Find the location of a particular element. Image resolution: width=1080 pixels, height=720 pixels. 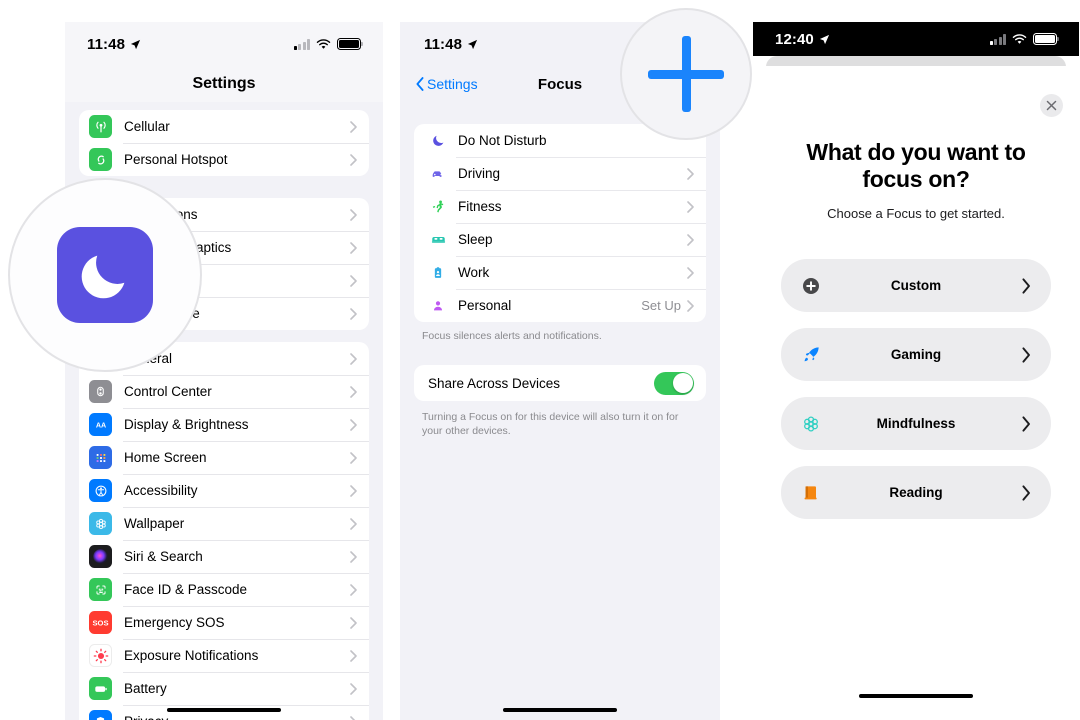

sidebar-item-label: Home Screen is located at coordinates (165, 457).